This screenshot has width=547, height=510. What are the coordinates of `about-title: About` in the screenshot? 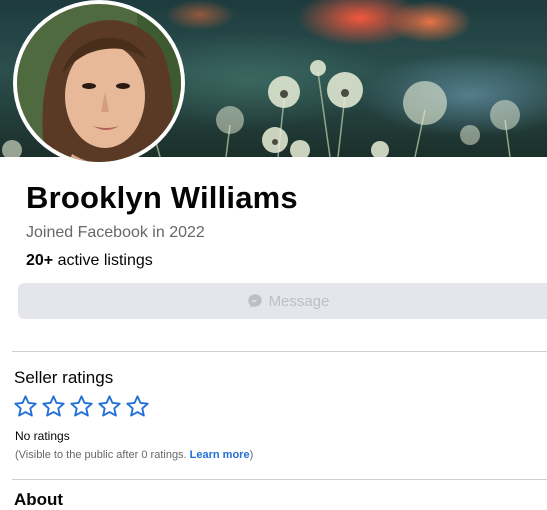 It's located at (39, 499).